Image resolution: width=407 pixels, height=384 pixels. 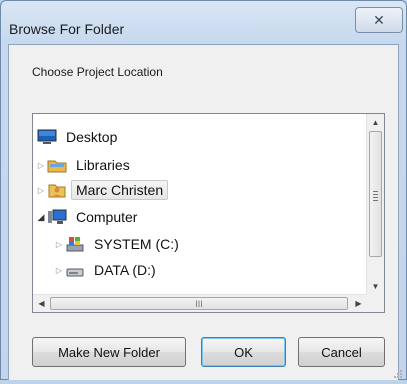 I want to click on system-drive-icon, so click(x=75, y=244).